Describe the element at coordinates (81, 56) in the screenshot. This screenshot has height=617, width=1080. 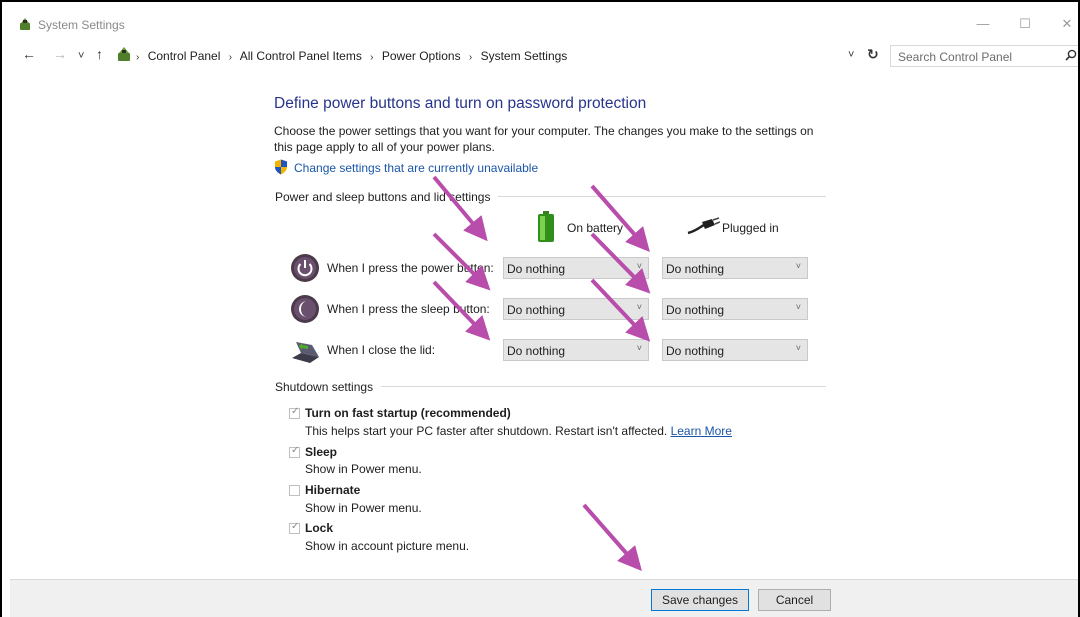
I see `recent-locations-chevron-icon: ˅` at that location.